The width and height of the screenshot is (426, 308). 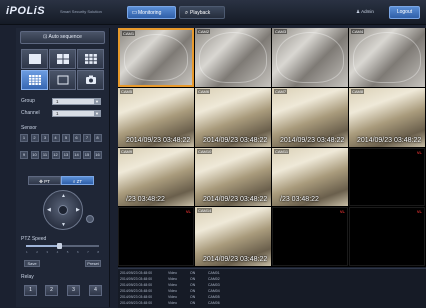 What do you see at coordinates (32, 263) in the screenshot?
I see `save-button: Save` at bounding box center [32, 263].